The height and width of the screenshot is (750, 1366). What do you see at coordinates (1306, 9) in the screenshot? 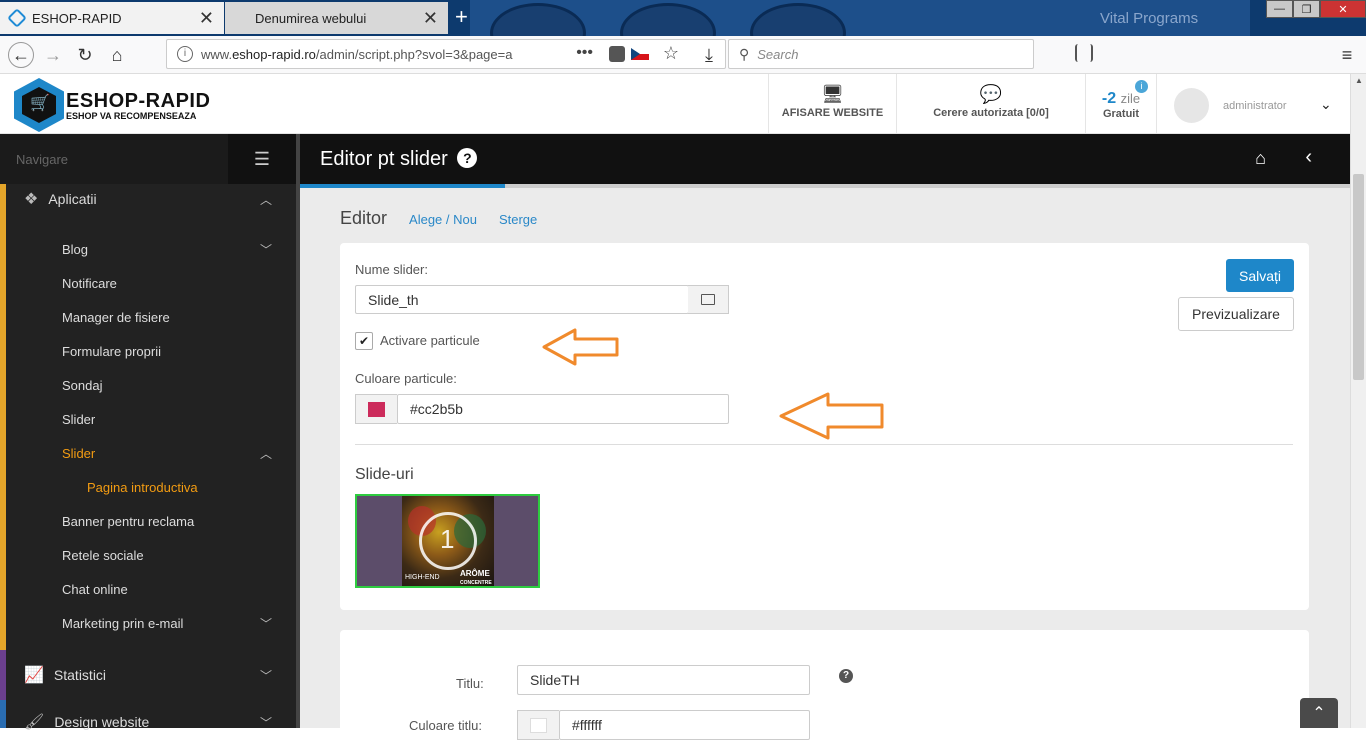
I see `maximize-button: ❐` at bounding box center [1306, 9].